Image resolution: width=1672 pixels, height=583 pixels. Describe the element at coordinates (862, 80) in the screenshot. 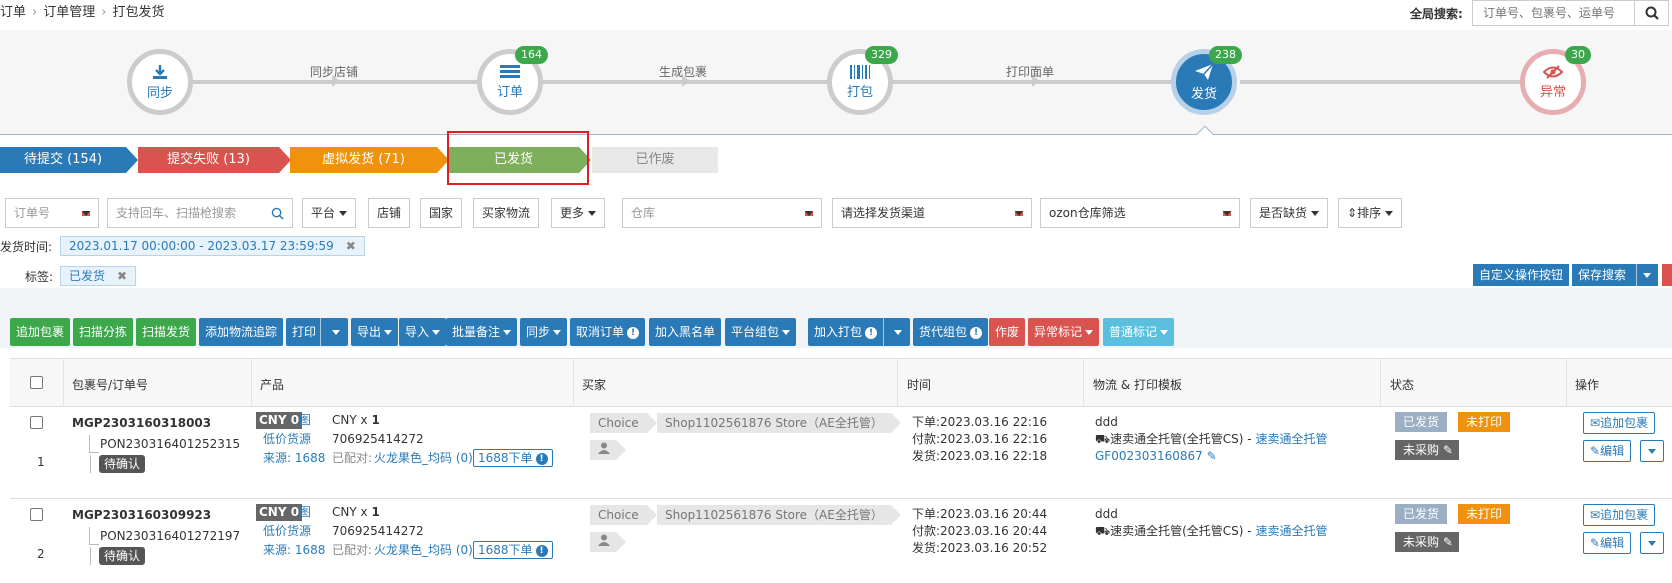

I see `workflow-node-pack: 打包 329` at that location.